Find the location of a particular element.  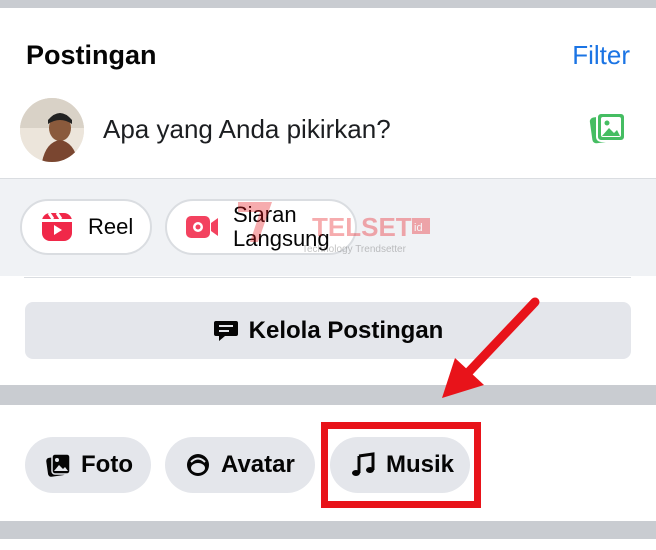

manage-posts-icon is located at coordinates (225, 330).